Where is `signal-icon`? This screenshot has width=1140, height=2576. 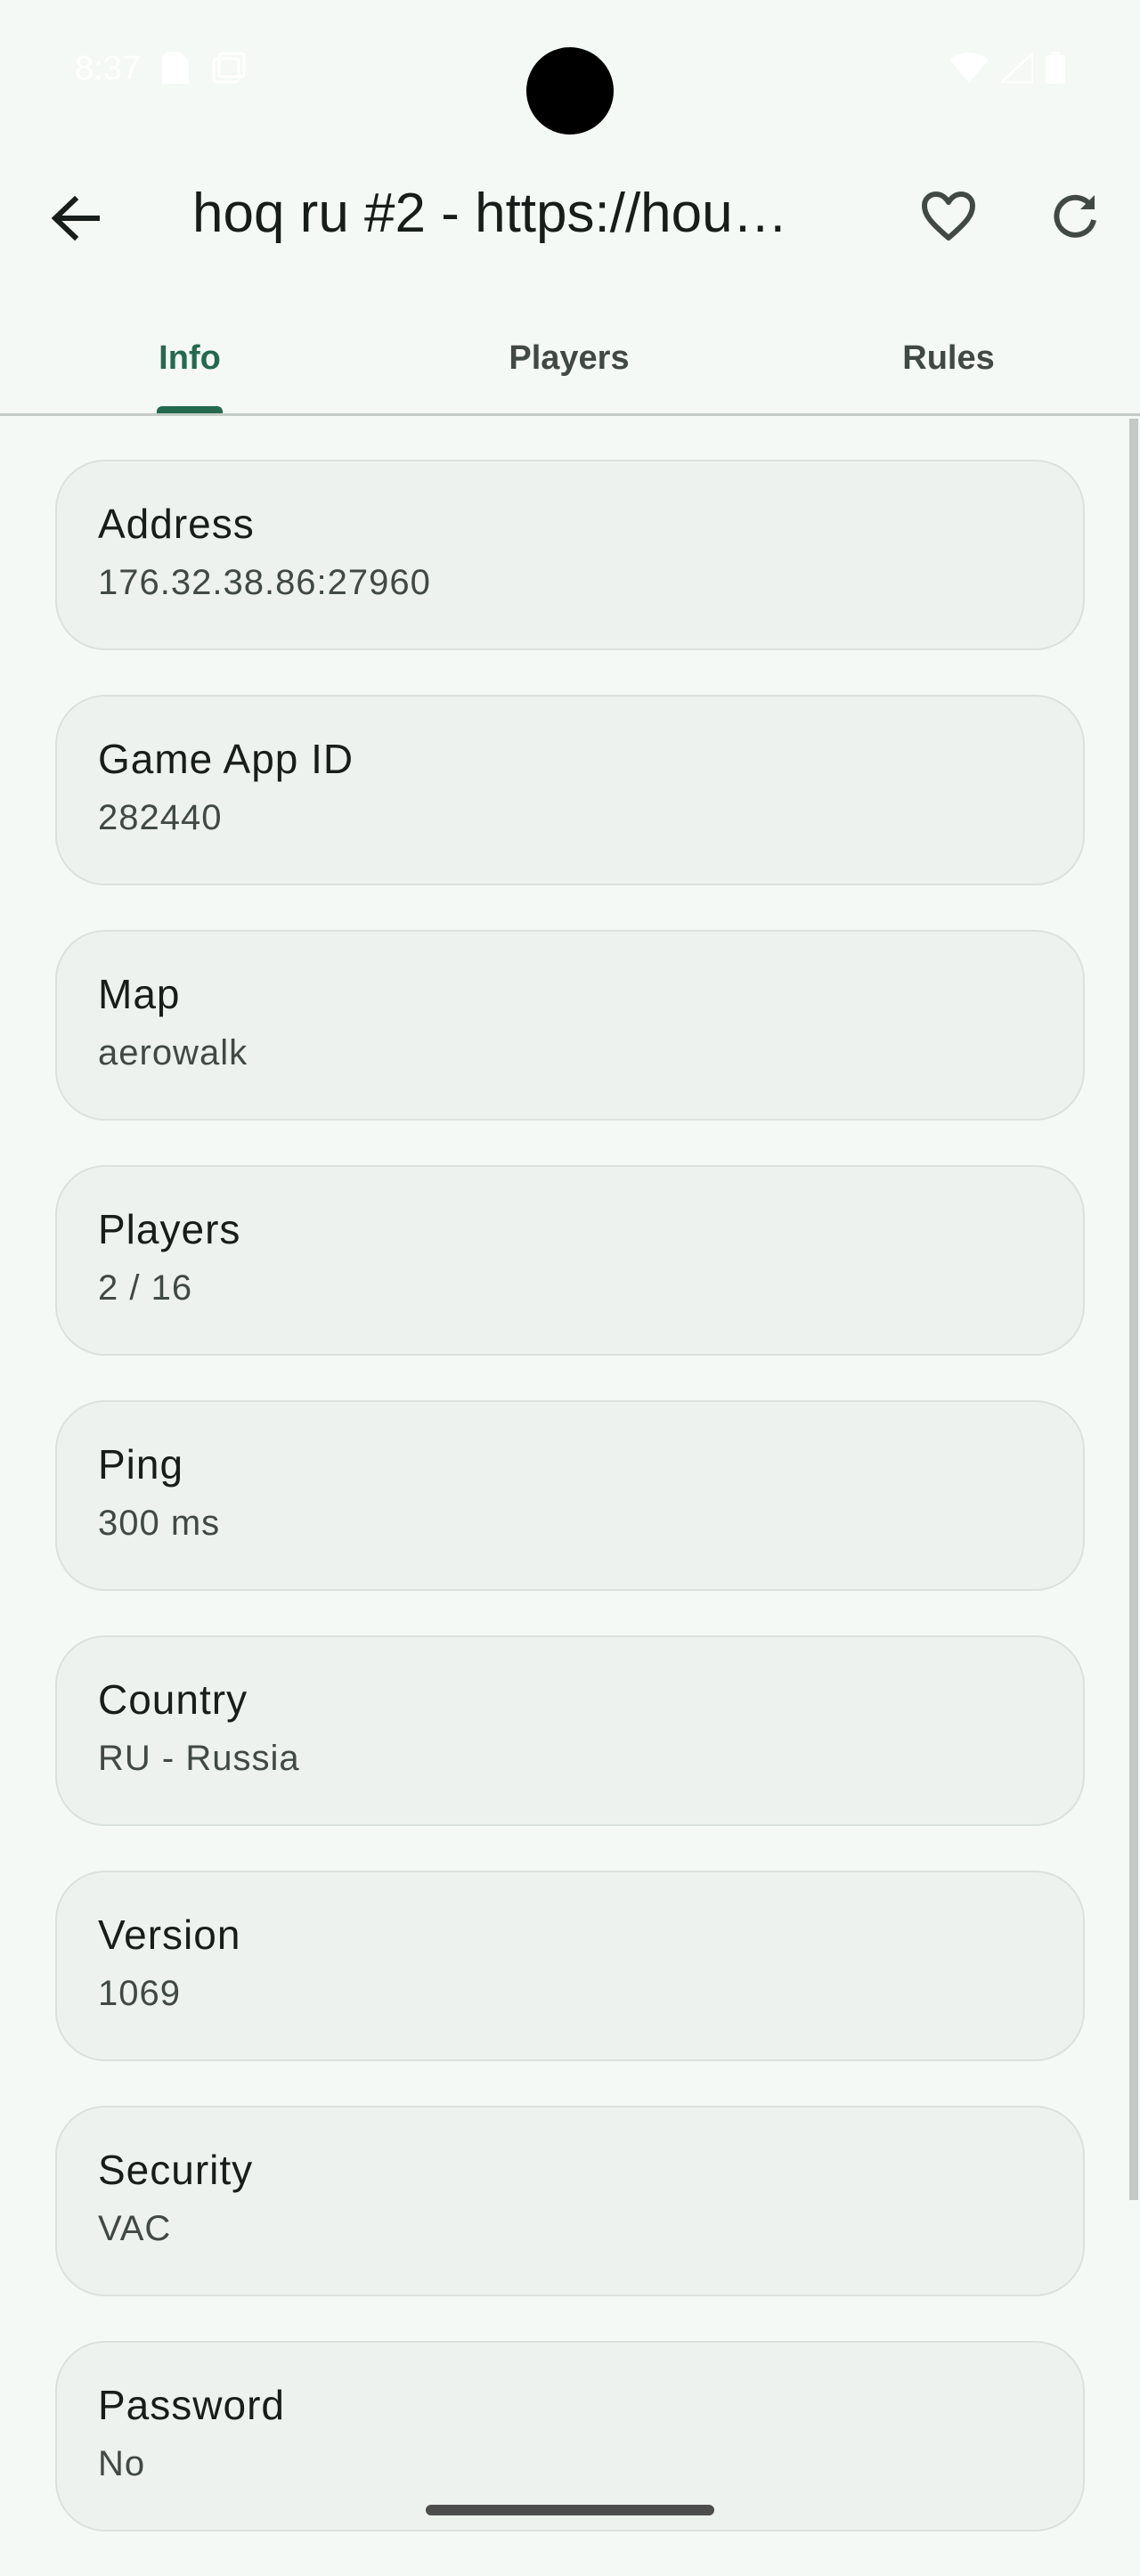 signal-icon is located at coordinates (1017, 68).